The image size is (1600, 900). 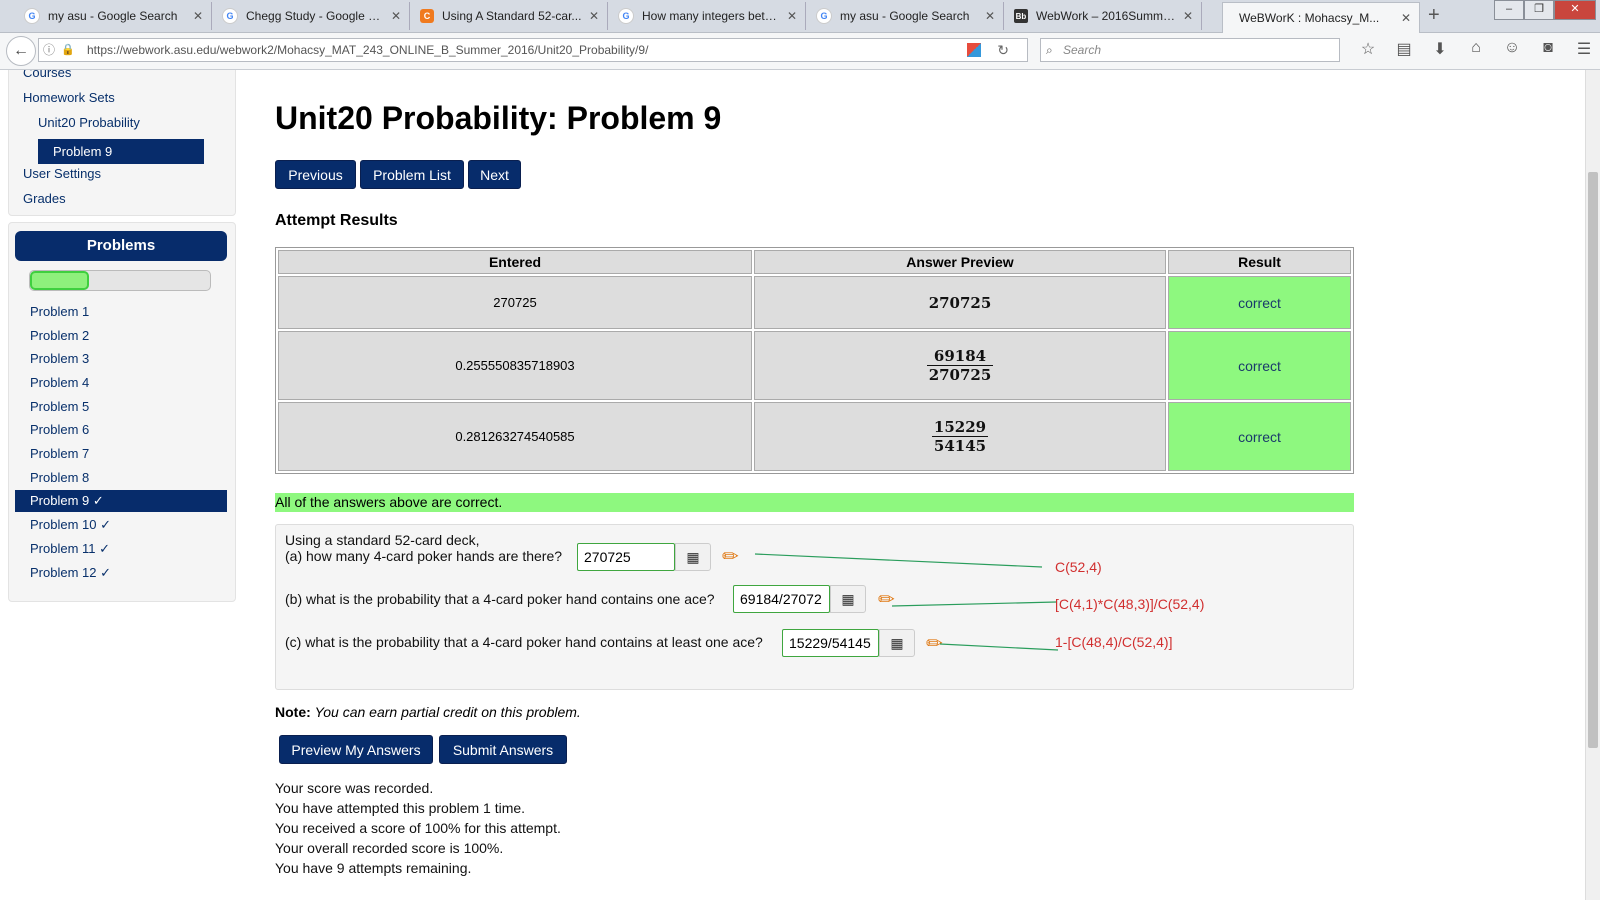 What do you see at coordinates (999, 647) in the screenshot?
I see `annotation-line-c` at bounding box center [999, 647].